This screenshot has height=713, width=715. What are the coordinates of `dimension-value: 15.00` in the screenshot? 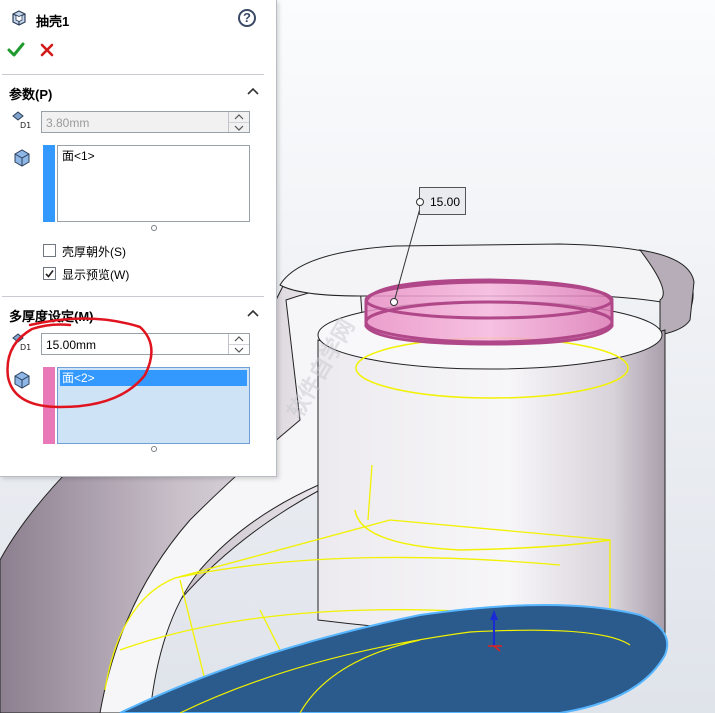 It's located at (445, 202).